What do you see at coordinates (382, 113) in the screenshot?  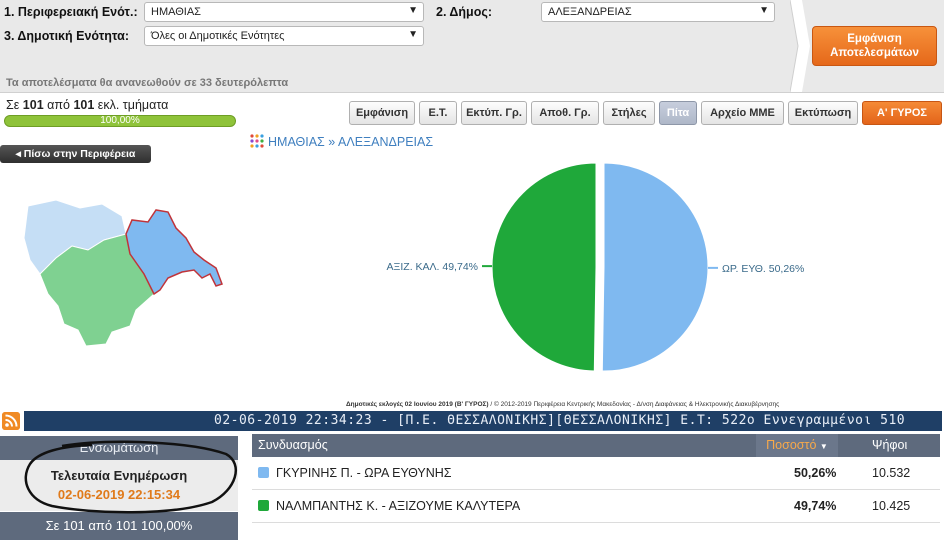 I see `toolbar-button-show: Εμφάνιση` at bounding box center [382, 113].